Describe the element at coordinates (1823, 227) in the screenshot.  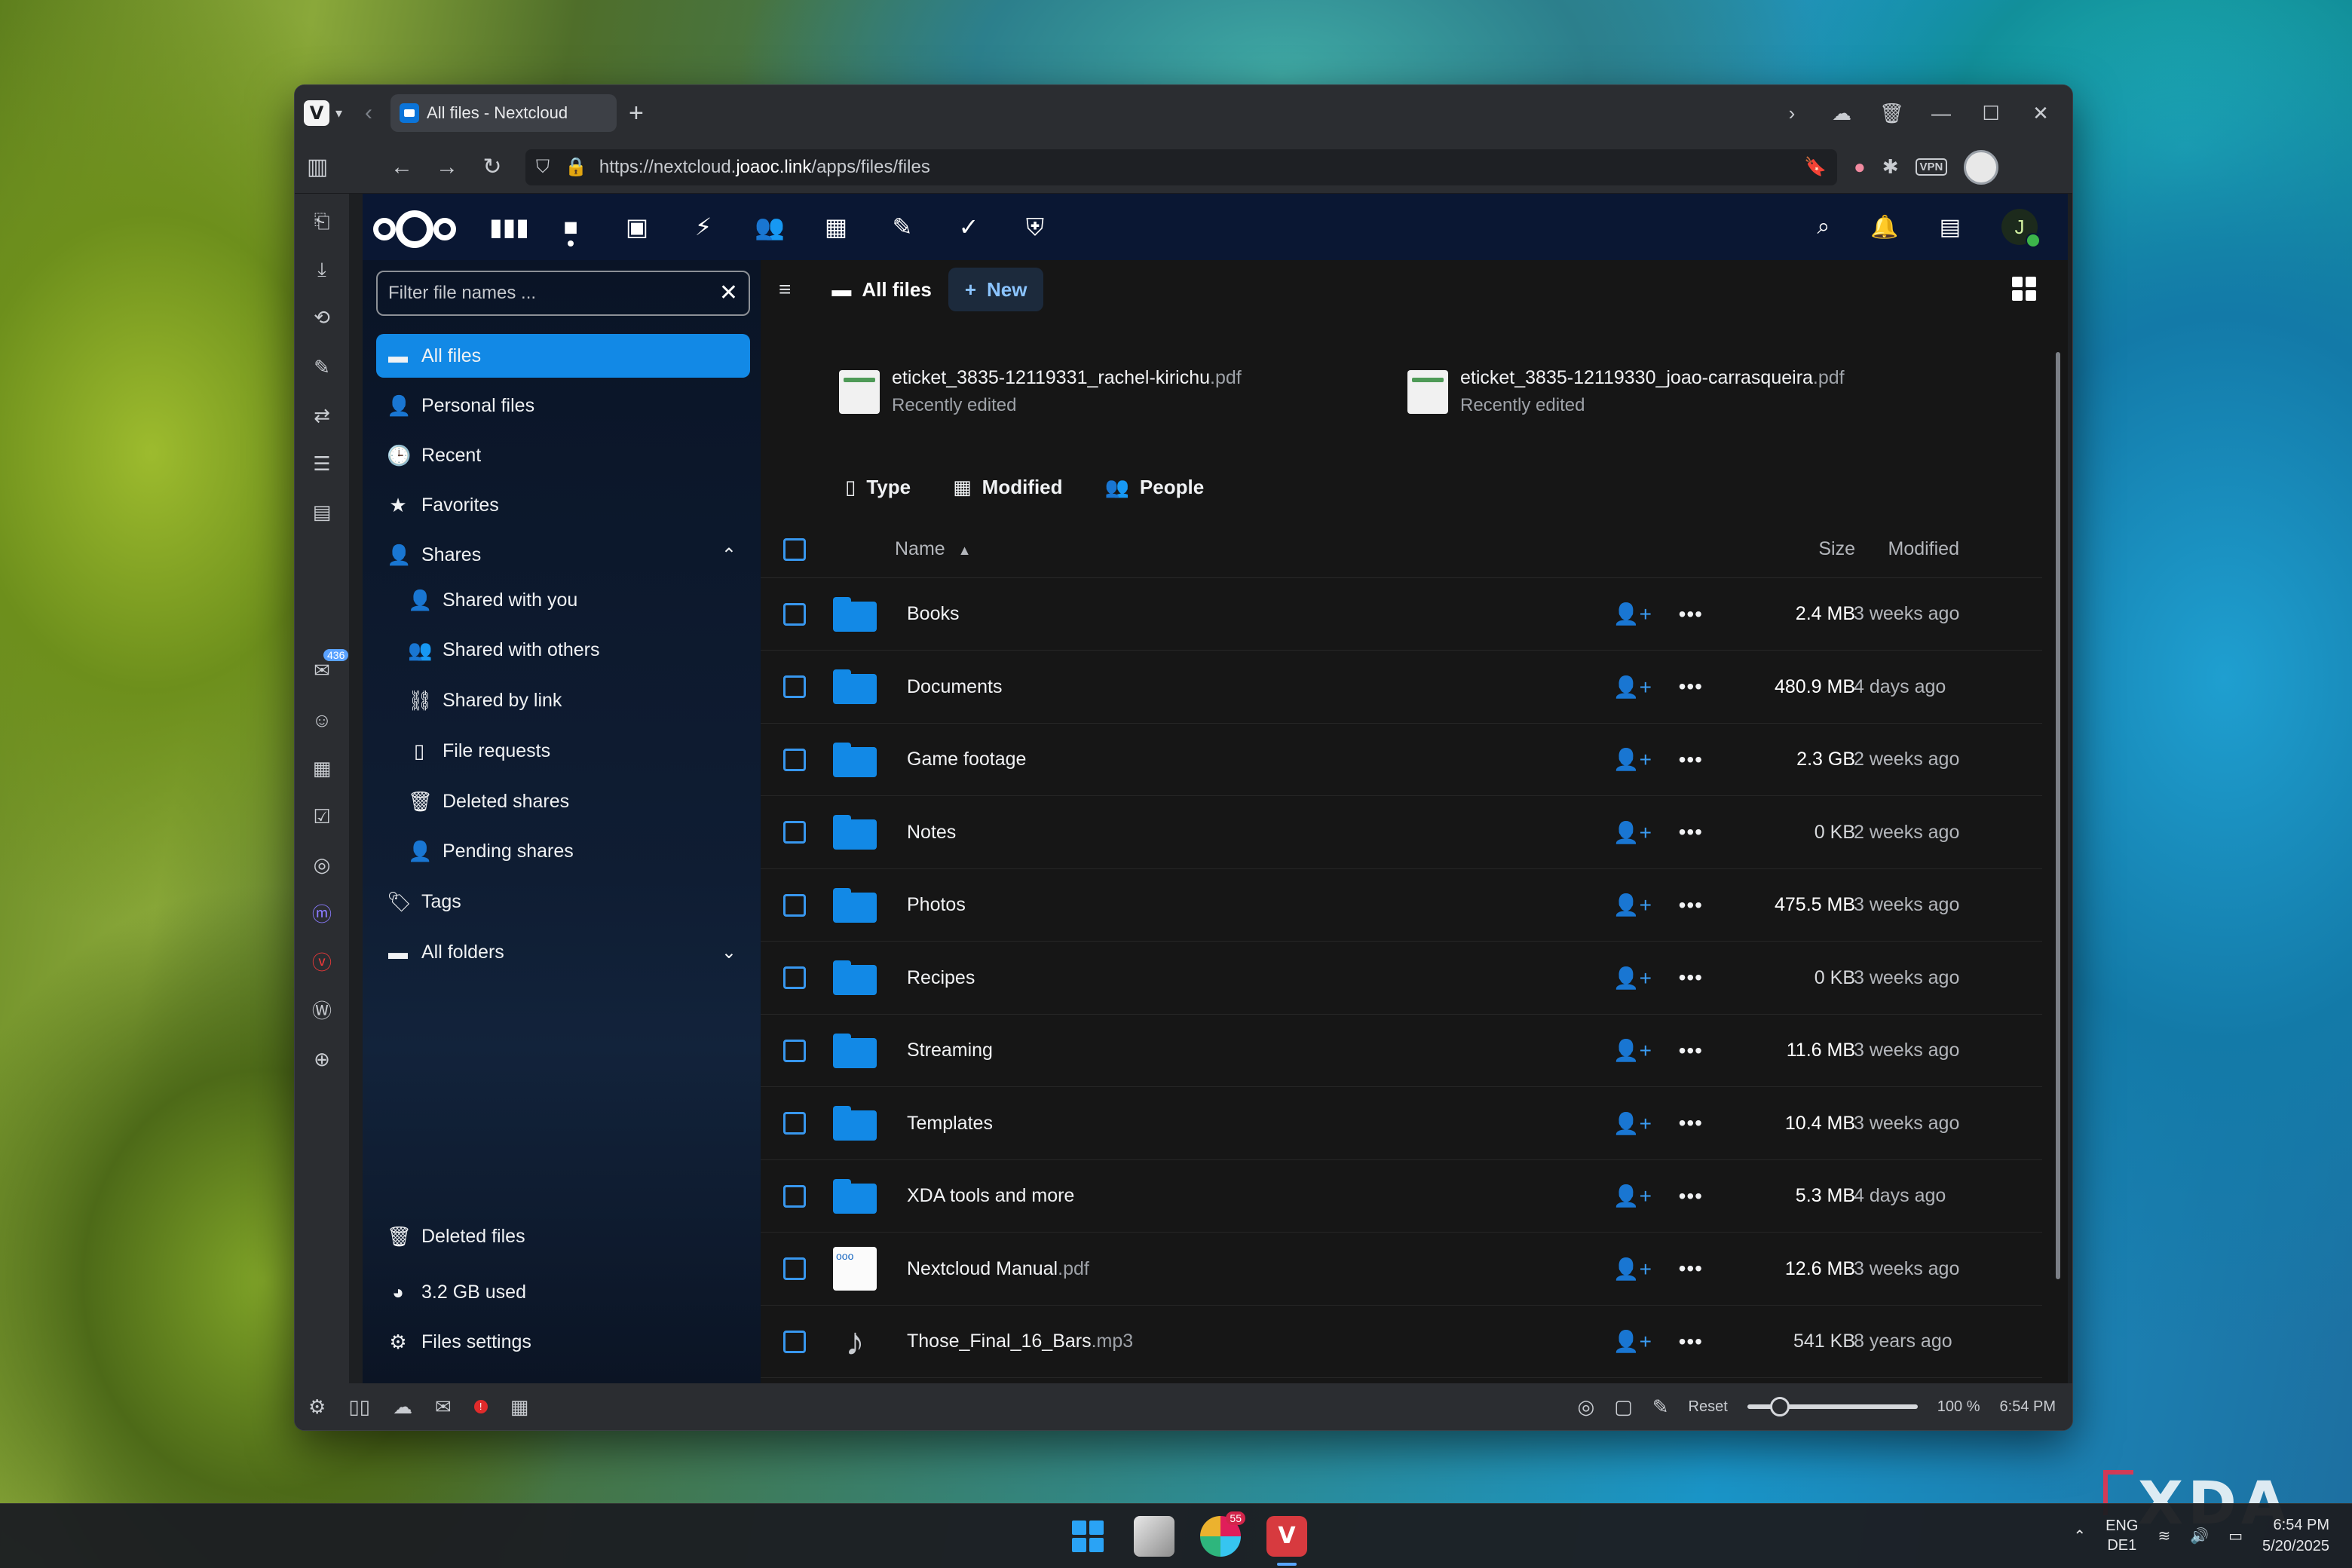
I see `search-icon: ⌕` at that location.